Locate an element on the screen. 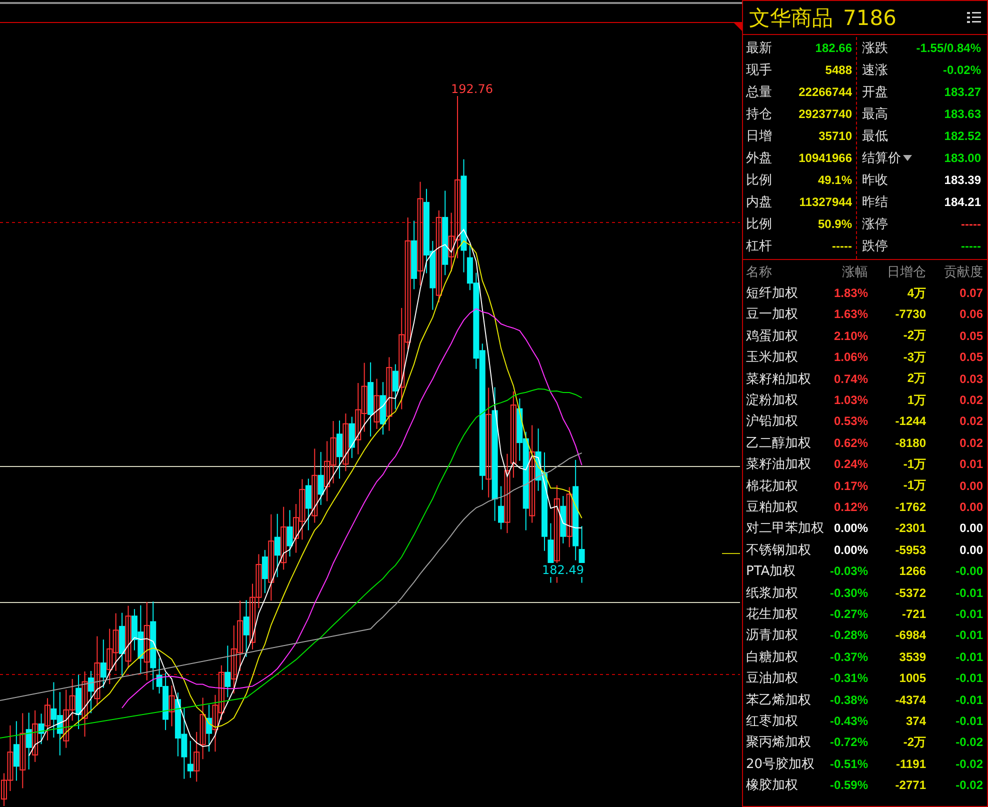 The height and width of the screenshot is (807, 988). table-cell-text: -1191 is located at coordinates (910, 763).